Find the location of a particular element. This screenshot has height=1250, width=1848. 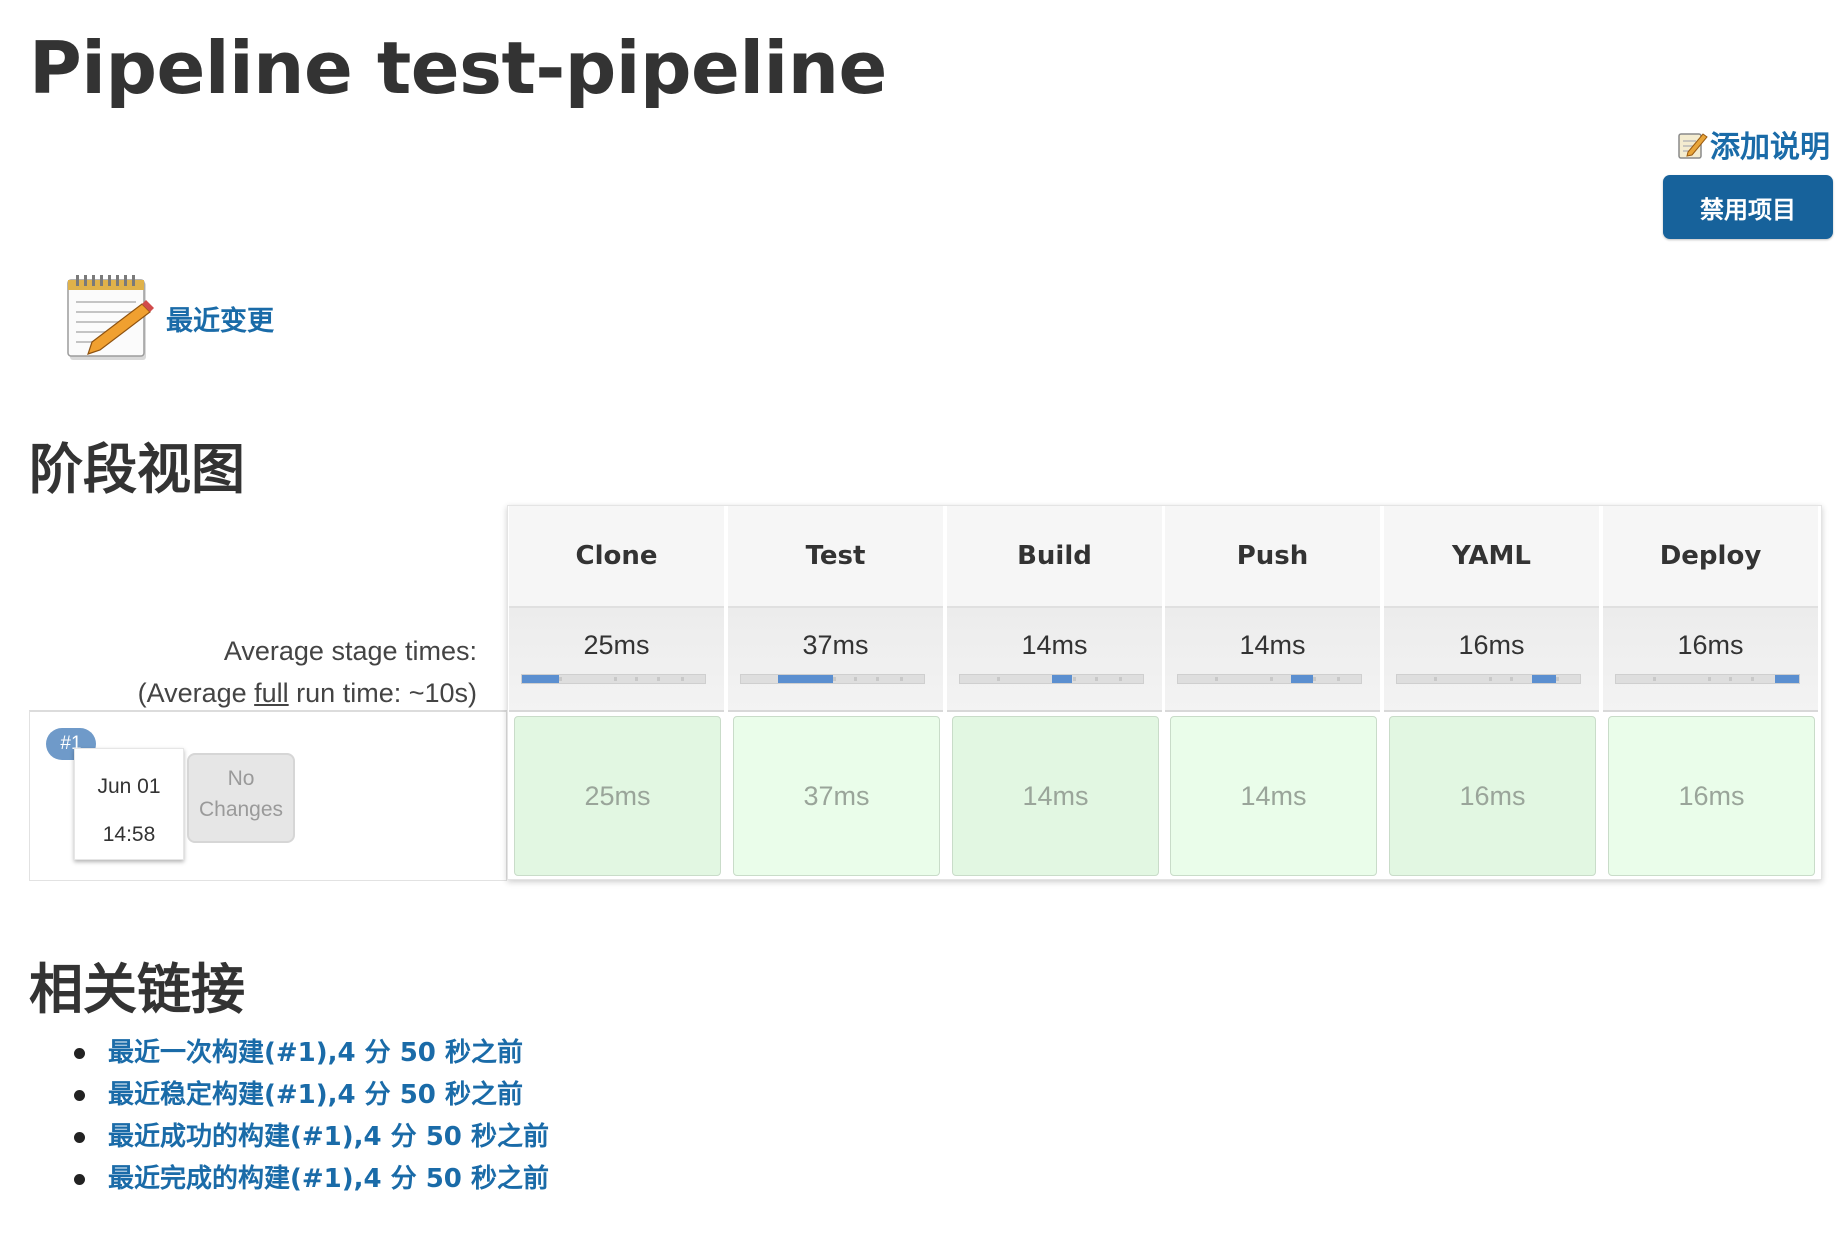

notepad-icon is located at coordinates (110, 317).